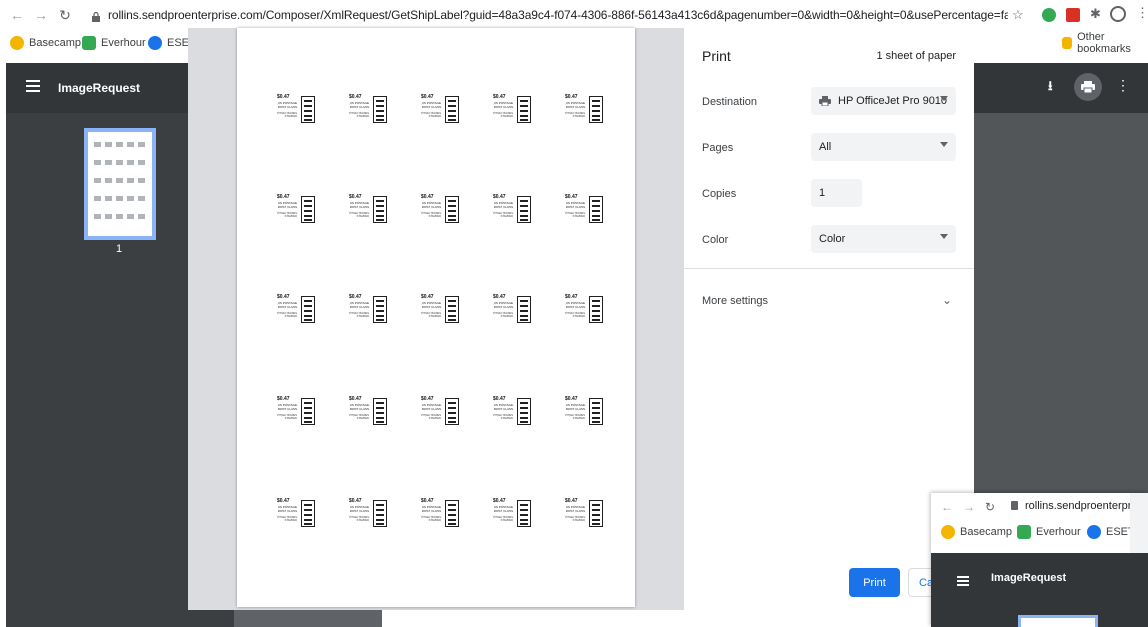 The width and height of the screenshot is (1148, 627). Describe the element at coordinates (1111, 532) in the screenshot. I see `bookmark-eset: ESET` at that location.